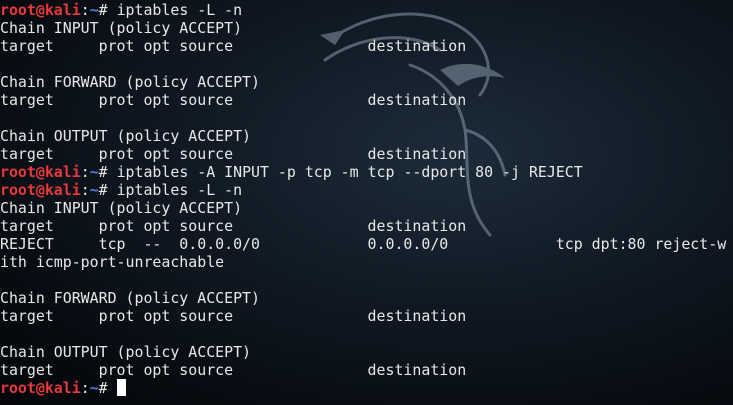 The image size is (733, 405). Describe the element at coordinates (121, 387) in the screenshot. I see `text-cursor` at that location.